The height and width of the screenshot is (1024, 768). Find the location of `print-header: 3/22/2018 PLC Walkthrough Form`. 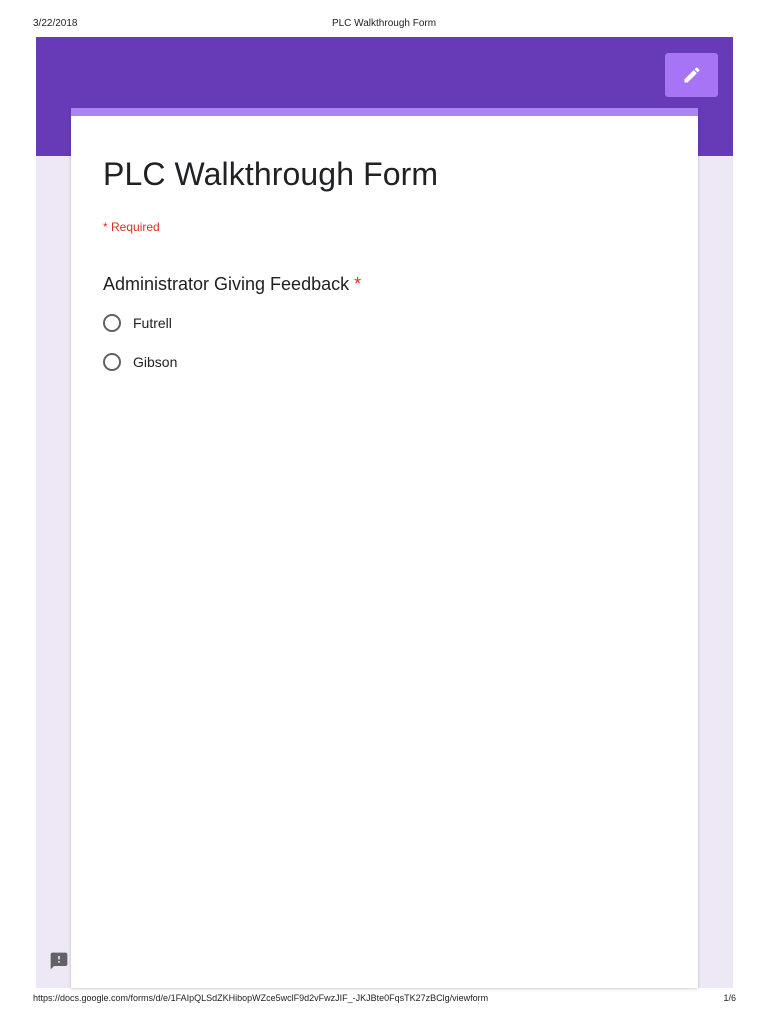

print-header: 3/22/2018 PLC Walkthrough Form is located at coordinates (384, 25).